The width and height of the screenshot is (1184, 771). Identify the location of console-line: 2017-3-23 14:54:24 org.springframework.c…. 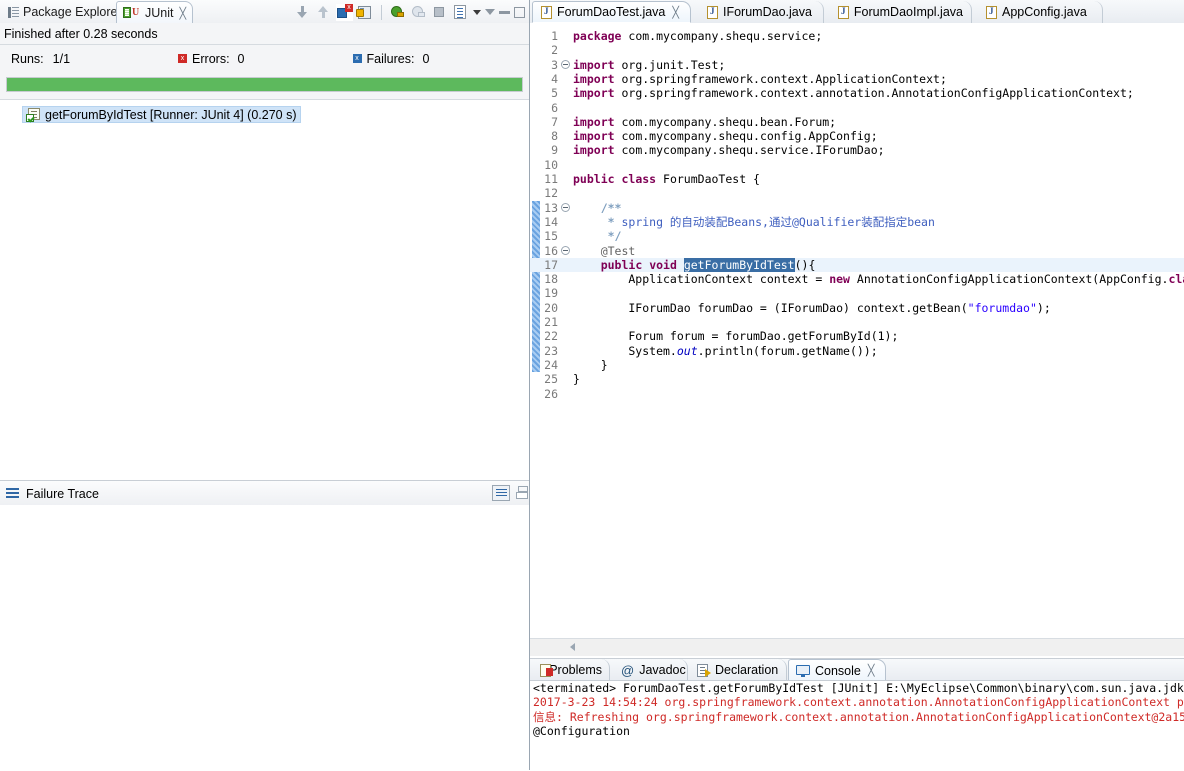
(858, 702).